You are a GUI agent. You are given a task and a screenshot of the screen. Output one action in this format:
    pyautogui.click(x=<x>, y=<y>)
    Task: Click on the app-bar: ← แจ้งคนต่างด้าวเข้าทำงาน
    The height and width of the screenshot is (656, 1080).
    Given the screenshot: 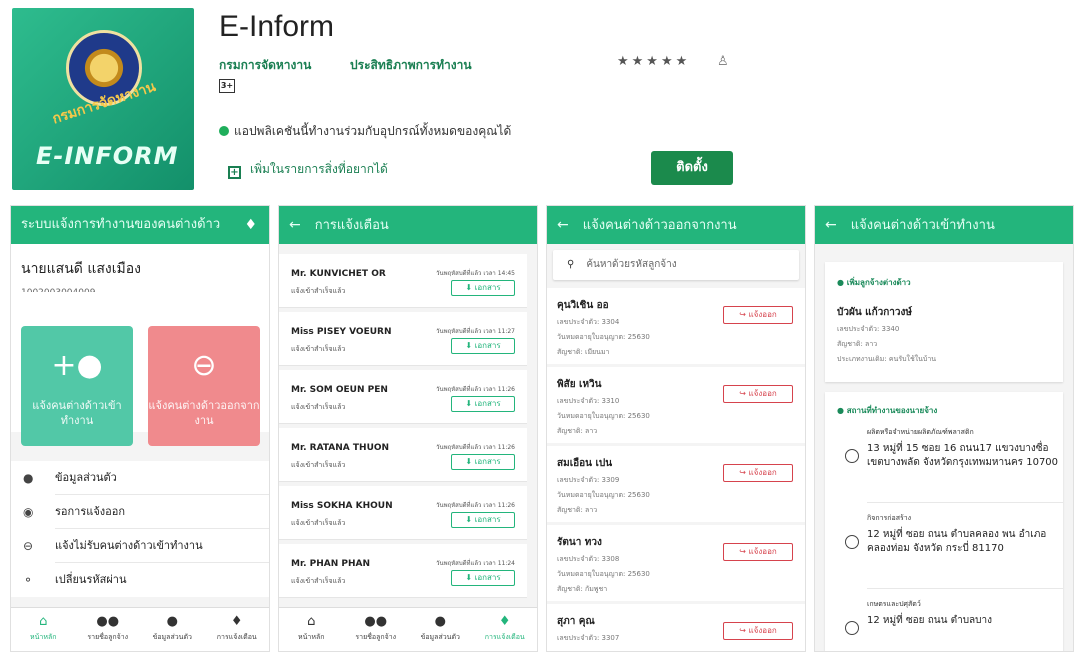 What is the action you would take?
    pyautogui.click(x=944, y=225)
    